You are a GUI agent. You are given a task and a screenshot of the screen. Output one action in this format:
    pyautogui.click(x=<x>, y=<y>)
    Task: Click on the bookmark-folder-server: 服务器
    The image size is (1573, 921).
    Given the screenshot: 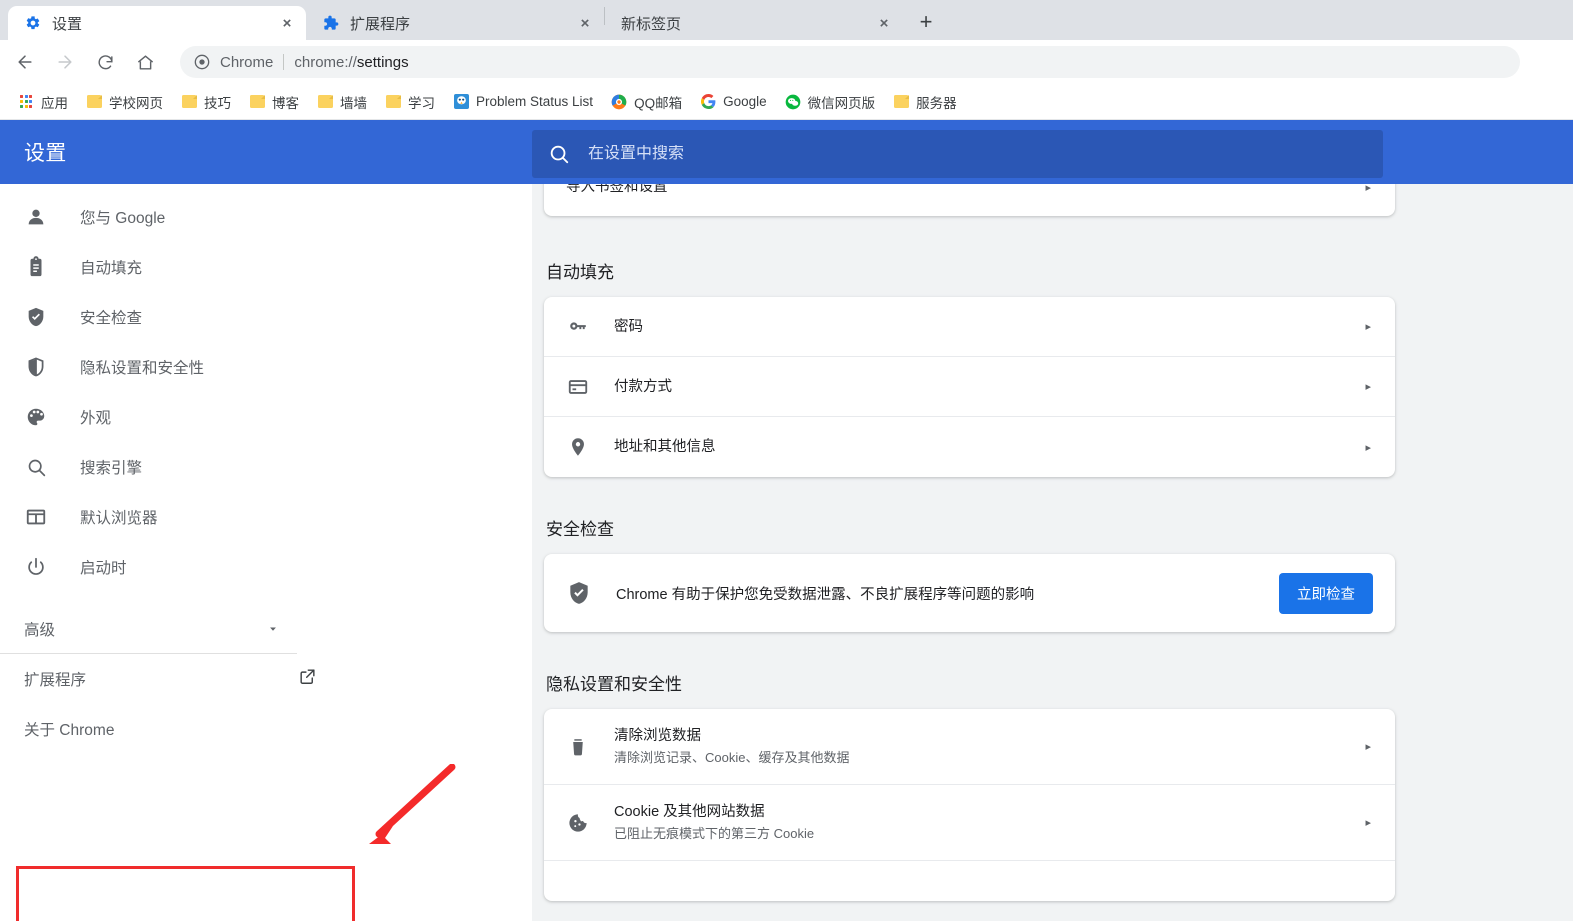 What is the action you would take?
    pyautogui.click(x=925, y=102)
    